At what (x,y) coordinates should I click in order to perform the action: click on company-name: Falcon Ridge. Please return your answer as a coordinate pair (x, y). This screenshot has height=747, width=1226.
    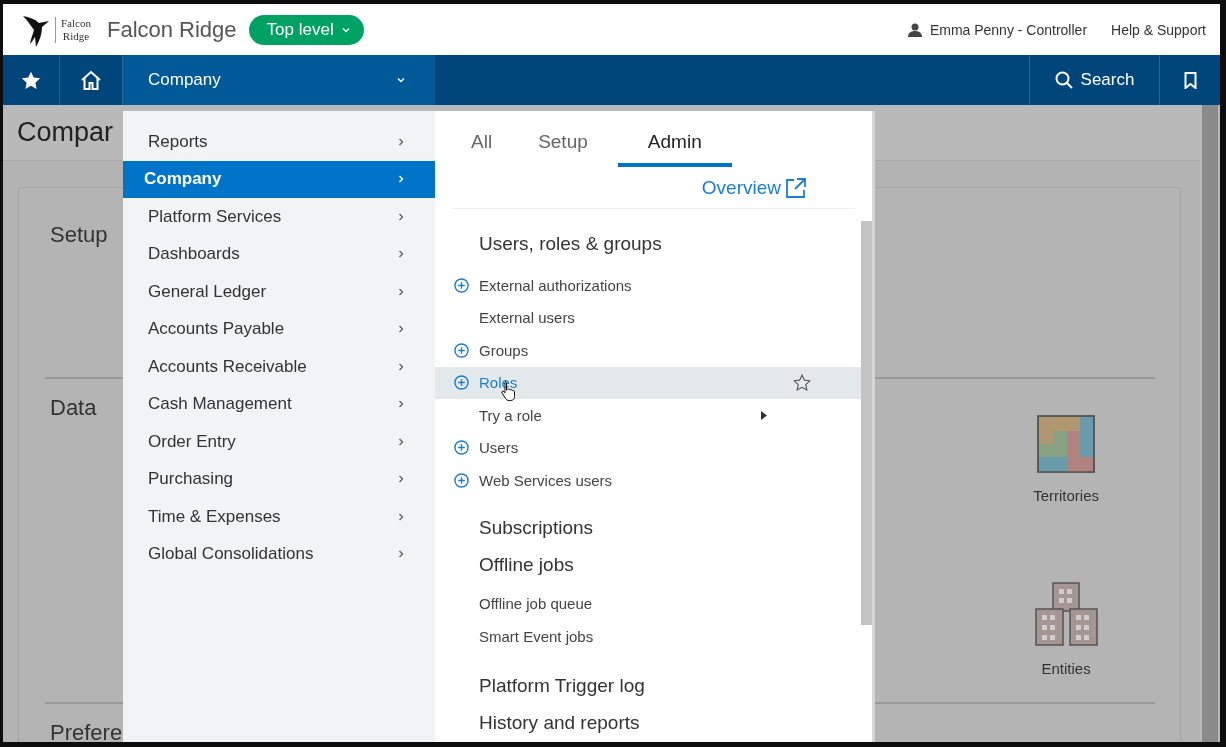
    Looking at the image, I should click on (171, 29).